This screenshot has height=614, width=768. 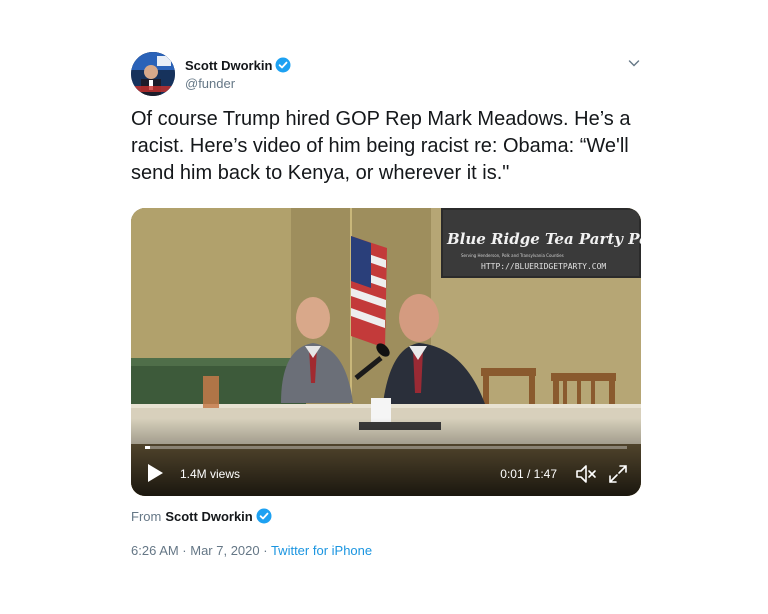 I want to click on from-name: Scott Dworkin, so click(x=208, y=516).